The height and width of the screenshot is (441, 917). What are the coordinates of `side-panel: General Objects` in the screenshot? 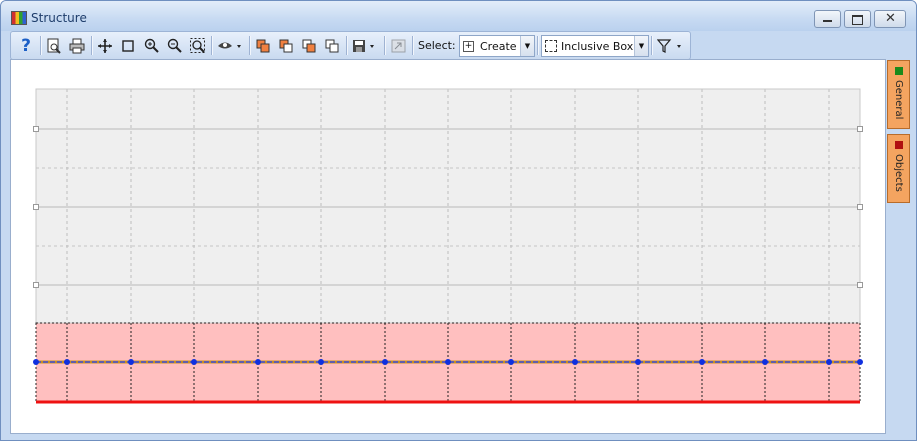 It's located at (898, 245).